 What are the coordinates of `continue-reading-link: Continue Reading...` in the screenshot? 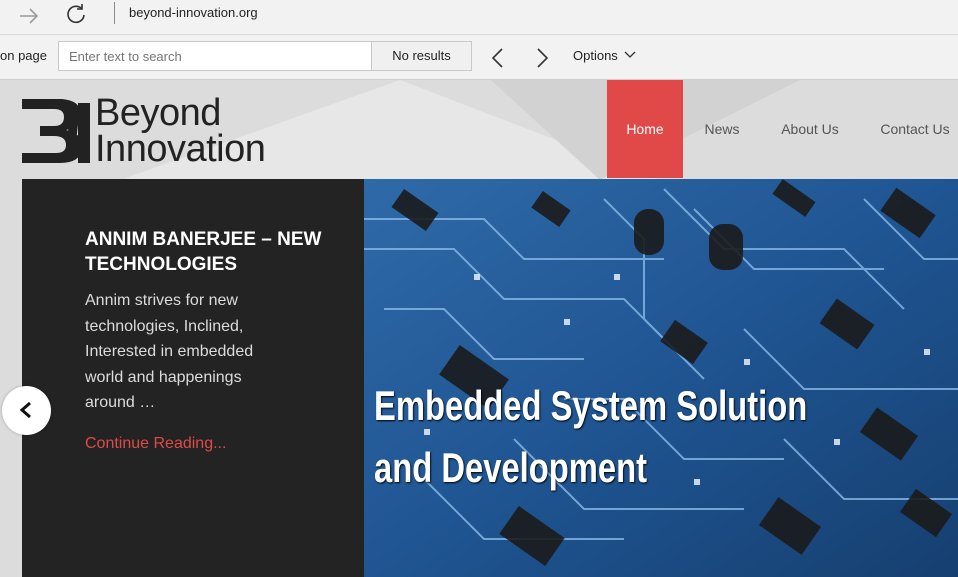 It's located at (155, 444).